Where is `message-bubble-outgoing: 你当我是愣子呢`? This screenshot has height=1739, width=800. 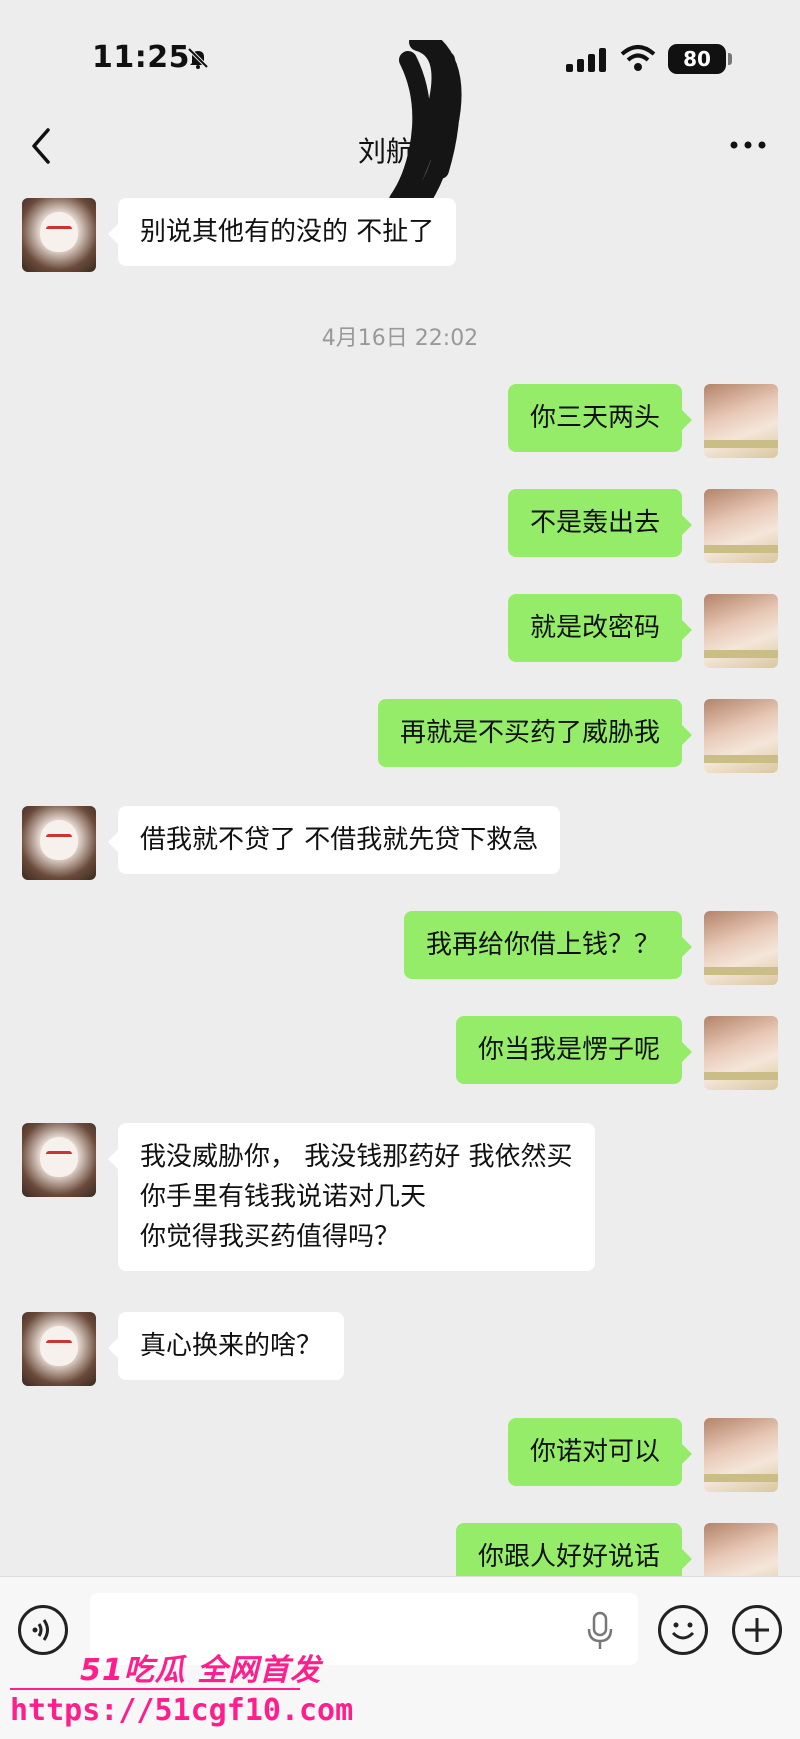
message-bubble-outgoing: 你当我是愣子呢 is located at coordinates (574, 1050).